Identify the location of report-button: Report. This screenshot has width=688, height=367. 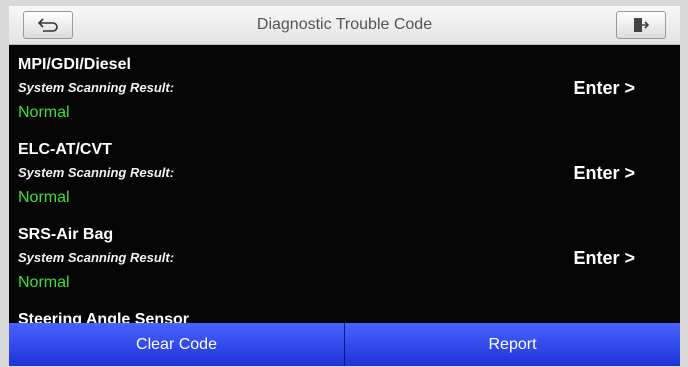
(512, 344).